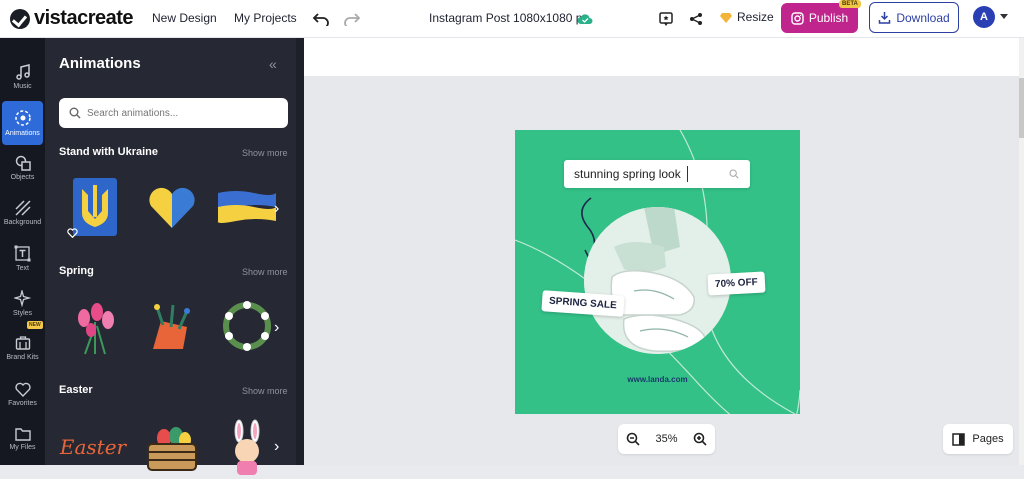 This screenshot has width=1024, height=479. What do you see at coordinates (76, 390) in the screenshot?
I see `section-title-easter: Easter` at bounding box center [76, 390].